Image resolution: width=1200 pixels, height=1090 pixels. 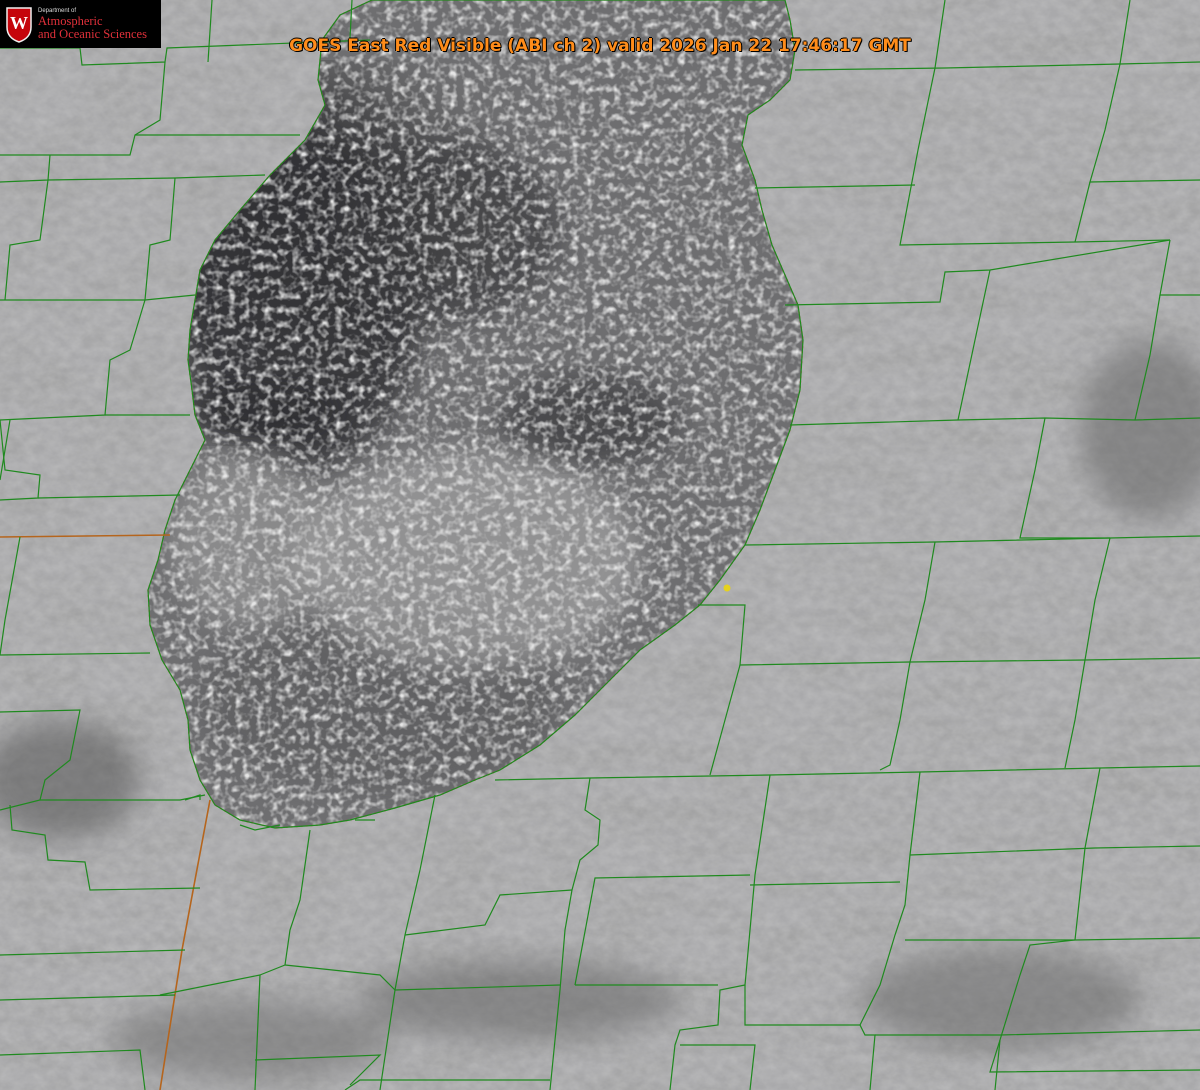 What do you see at coordinates (19, 23) in the screenshot?
I see `crest-letter: W` at bounding box center [19, 23].